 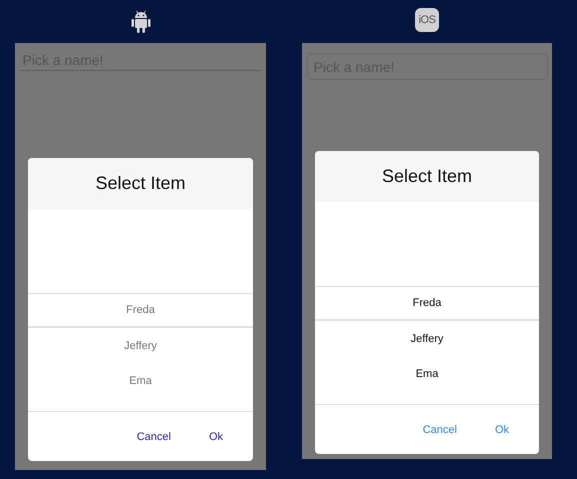 I want to click on android-robot-icon, so click(x=140, y=22).